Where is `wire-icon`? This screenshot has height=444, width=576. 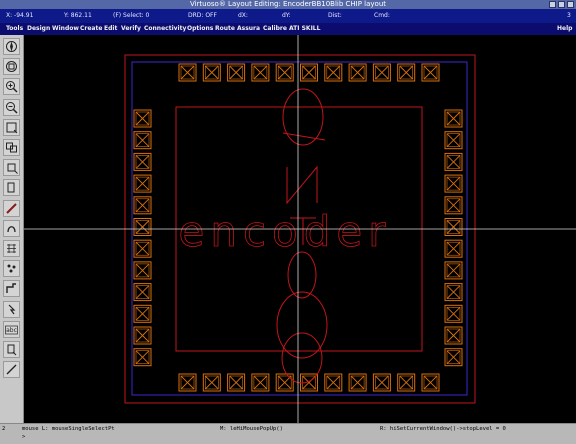 wire-icon is located at coordinates (11, 288).